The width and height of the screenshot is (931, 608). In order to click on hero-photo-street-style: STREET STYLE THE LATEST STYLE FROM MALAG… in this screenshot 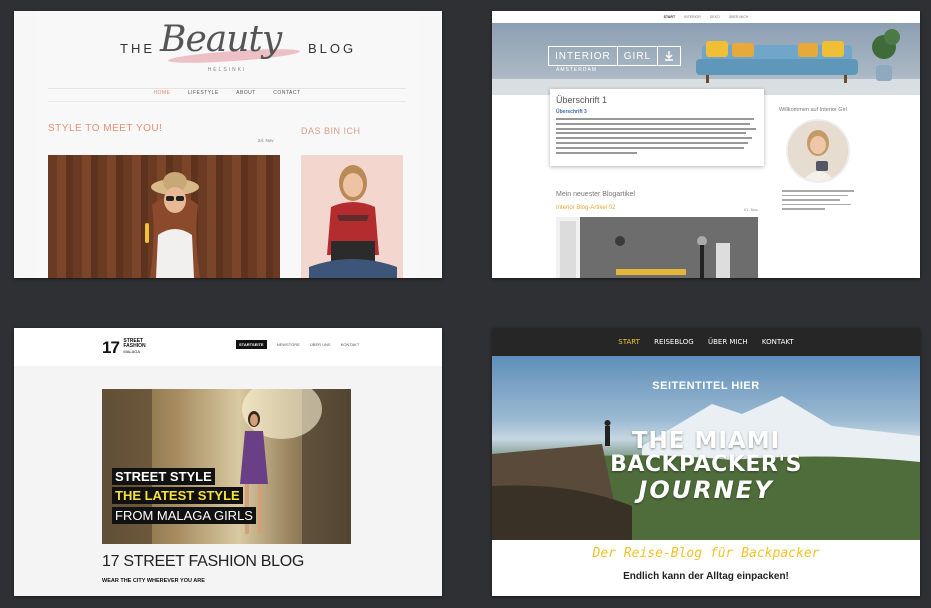, I will do `click(226, 466)`.